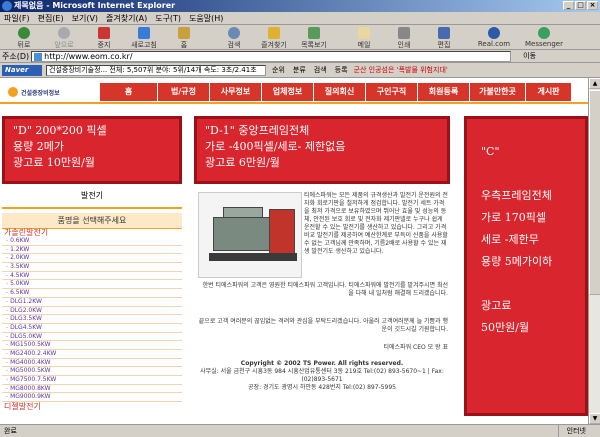  Describe the element at coordinates (253, 257) in the screenshot. I see `generator-base` at that location.